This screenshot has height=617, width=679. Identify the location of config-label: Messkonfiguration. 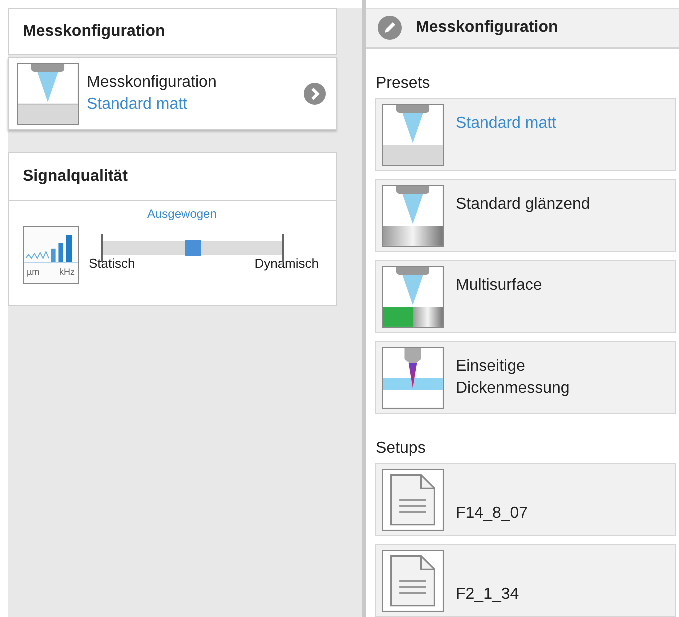
(152, 83).